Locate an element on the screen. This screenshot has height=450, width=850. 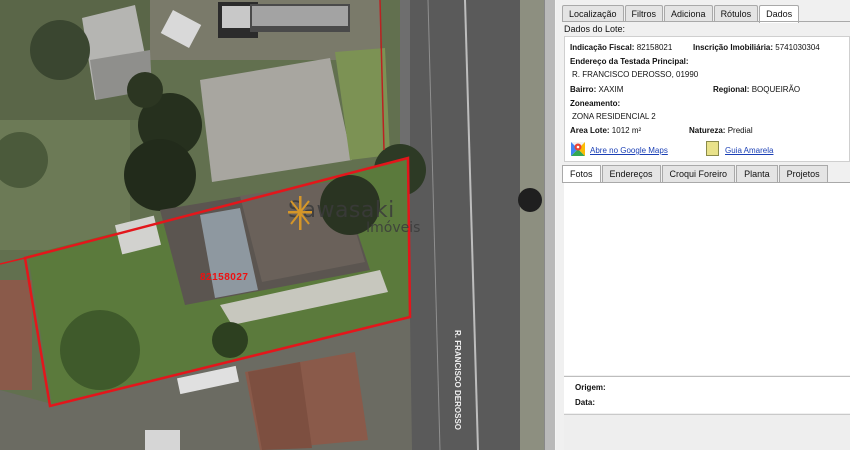
section-title: Dados do Lote: is located at coordinates (595, 29).